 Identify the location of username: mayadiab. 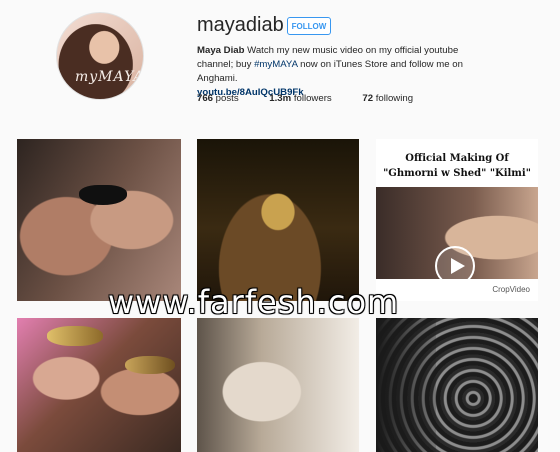
(240, 25).